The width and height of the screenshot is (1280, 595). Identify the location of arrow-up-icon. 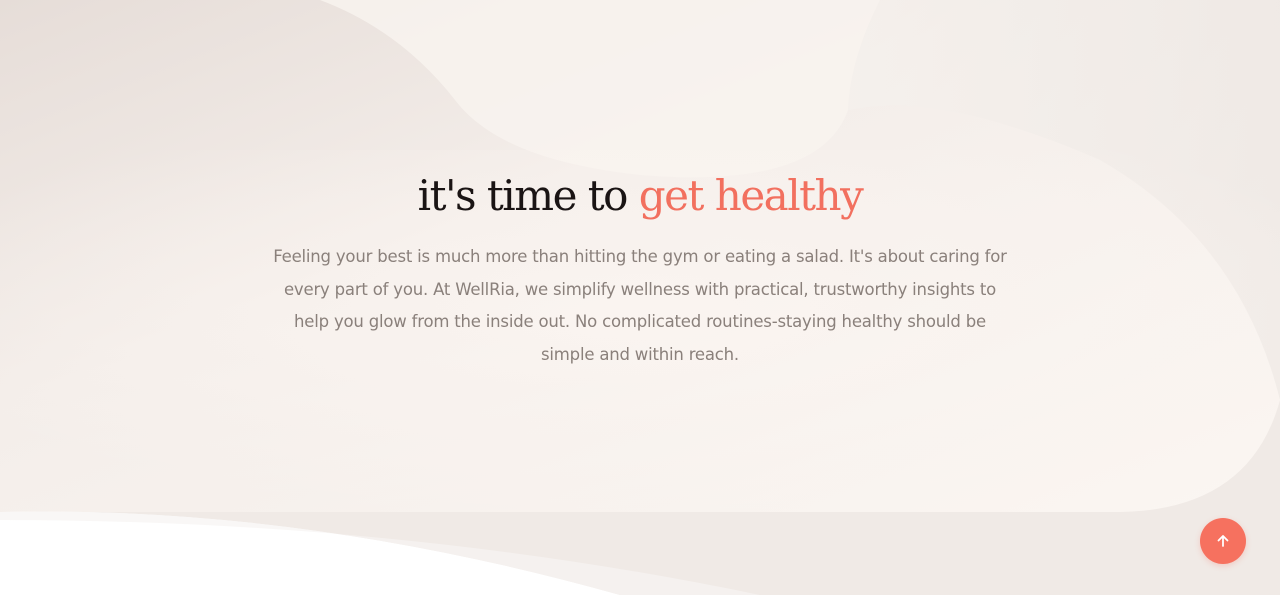
(1223, 541).